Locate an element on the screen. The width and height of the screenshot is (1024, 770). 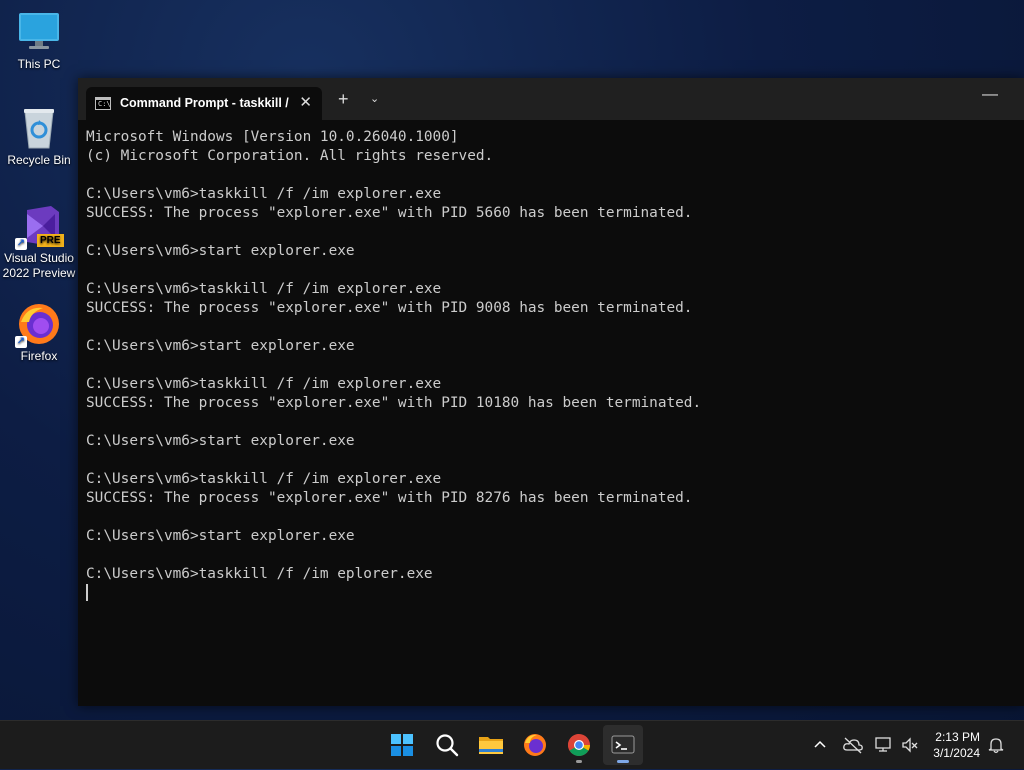
desktop-icon-firefox: ↗ Firefox is located at coordinates (39, 333).